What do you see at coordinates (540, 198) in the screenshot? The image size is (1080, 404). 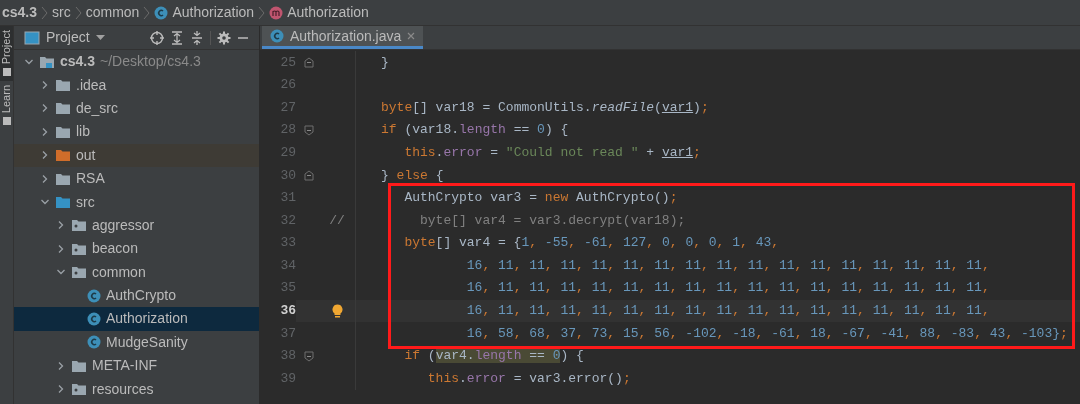 I see `code-line: AuthCrypto var3 = new AuthCrypto();` at bounding box center [540, 198].